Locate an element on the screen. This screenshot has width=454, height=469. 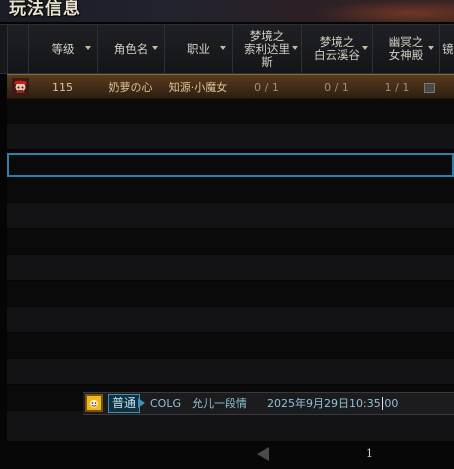
cell-class: 知源·小魔女 is located at coordinates (198, 87).